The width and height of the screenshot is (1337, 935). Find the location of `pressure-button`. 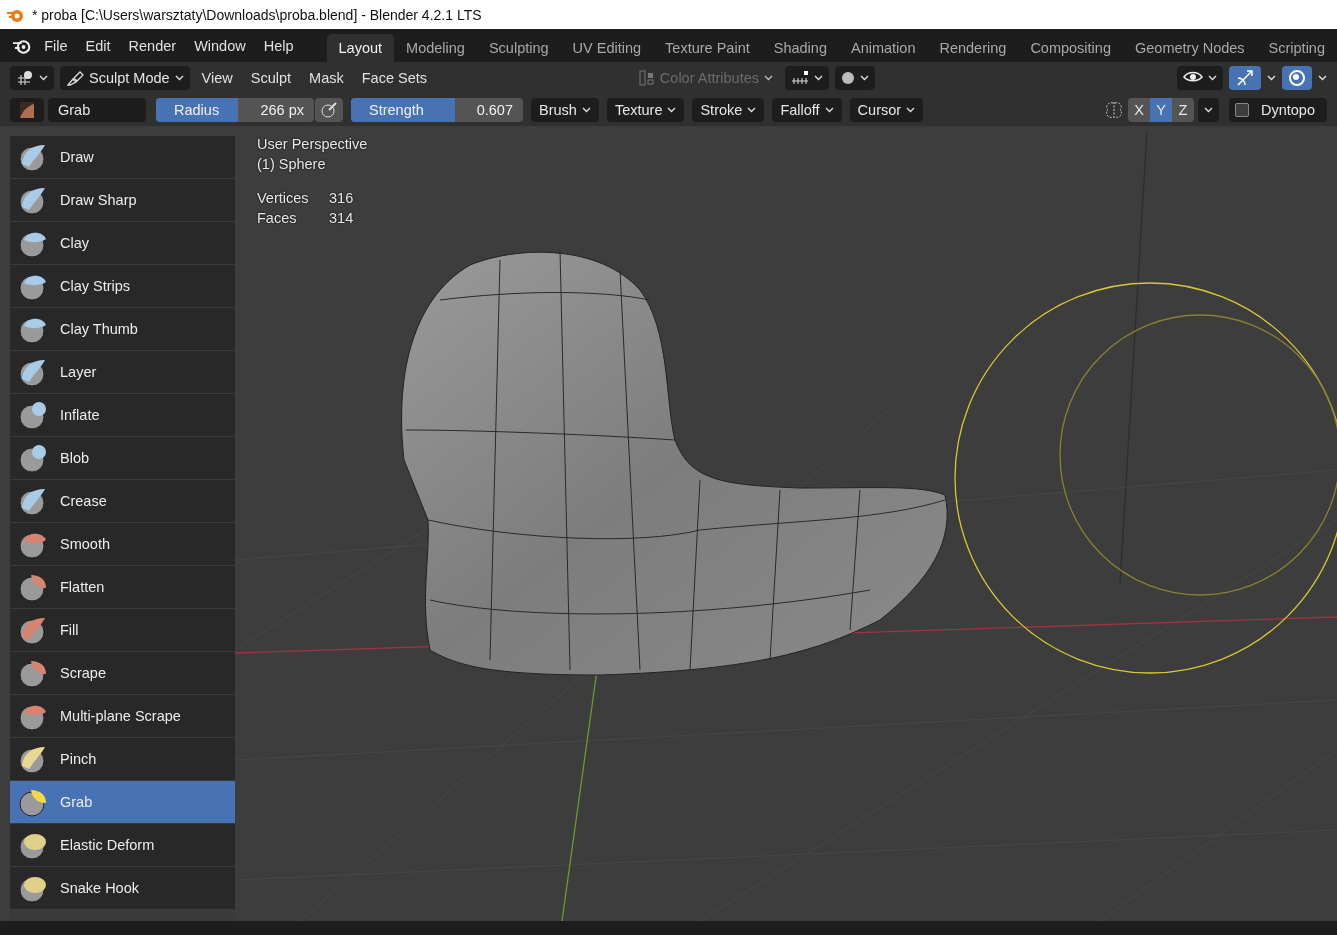

pressure-button is located at coordinates (329, 109).